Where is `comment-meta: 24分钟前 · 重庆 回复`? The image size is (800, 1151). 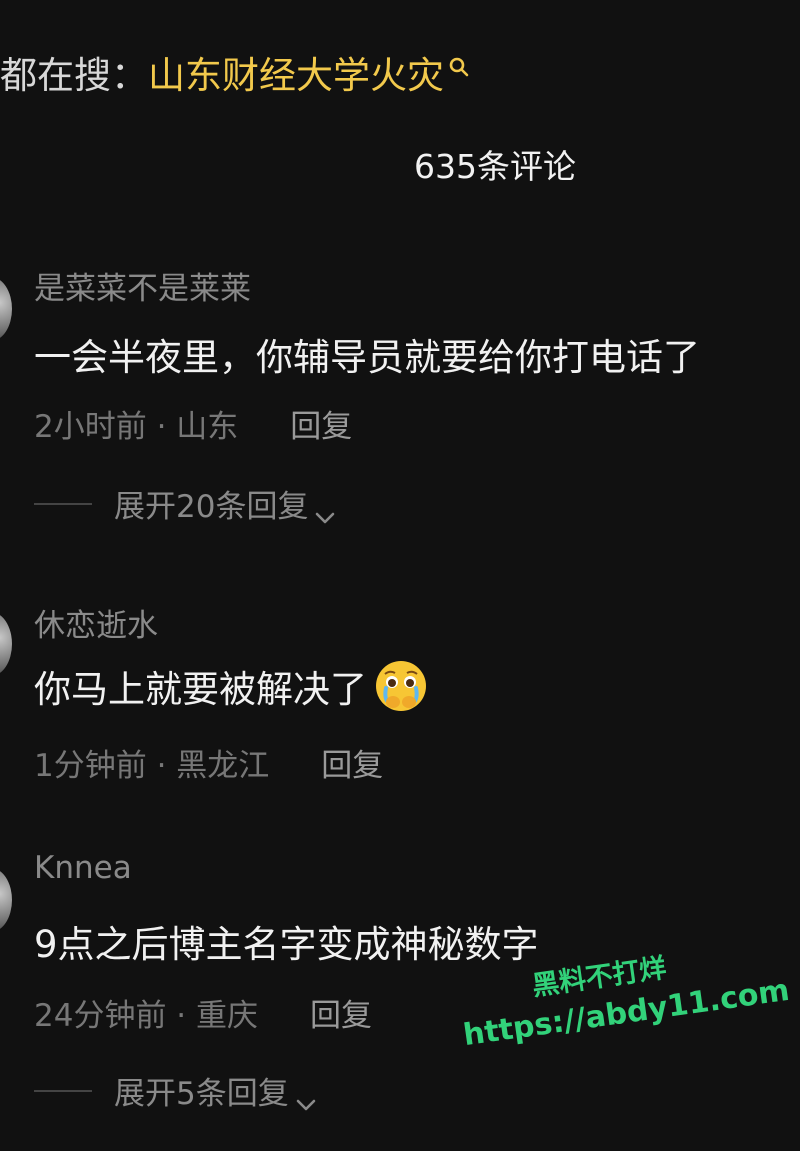 comment-meta: 24分钟前 · 重庆 回复 is located at coordinates (203, 1012).